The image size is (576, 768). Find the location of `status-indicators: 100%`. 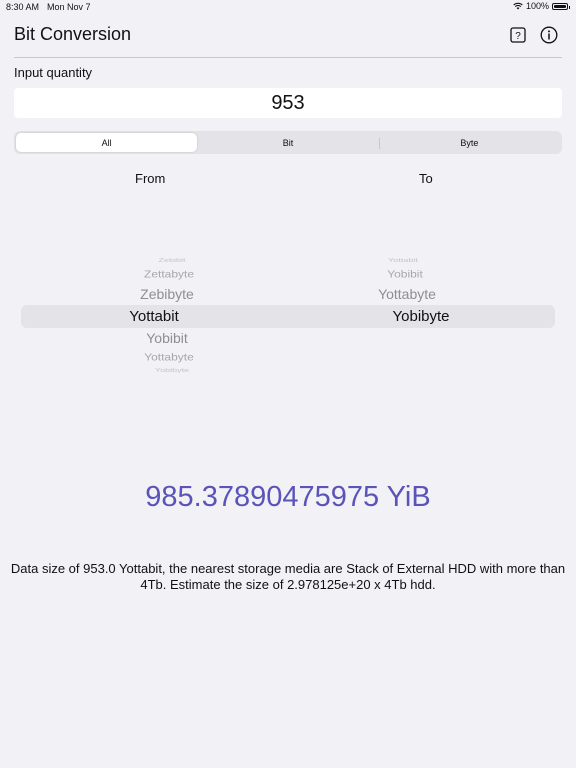

status-indicators: 100% is located at coordinates (541, 6).